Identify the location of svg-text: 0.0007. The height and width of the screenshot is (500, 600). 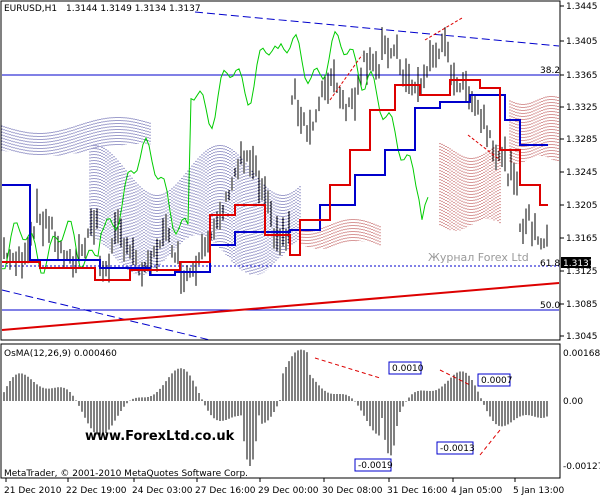
(497, 381).